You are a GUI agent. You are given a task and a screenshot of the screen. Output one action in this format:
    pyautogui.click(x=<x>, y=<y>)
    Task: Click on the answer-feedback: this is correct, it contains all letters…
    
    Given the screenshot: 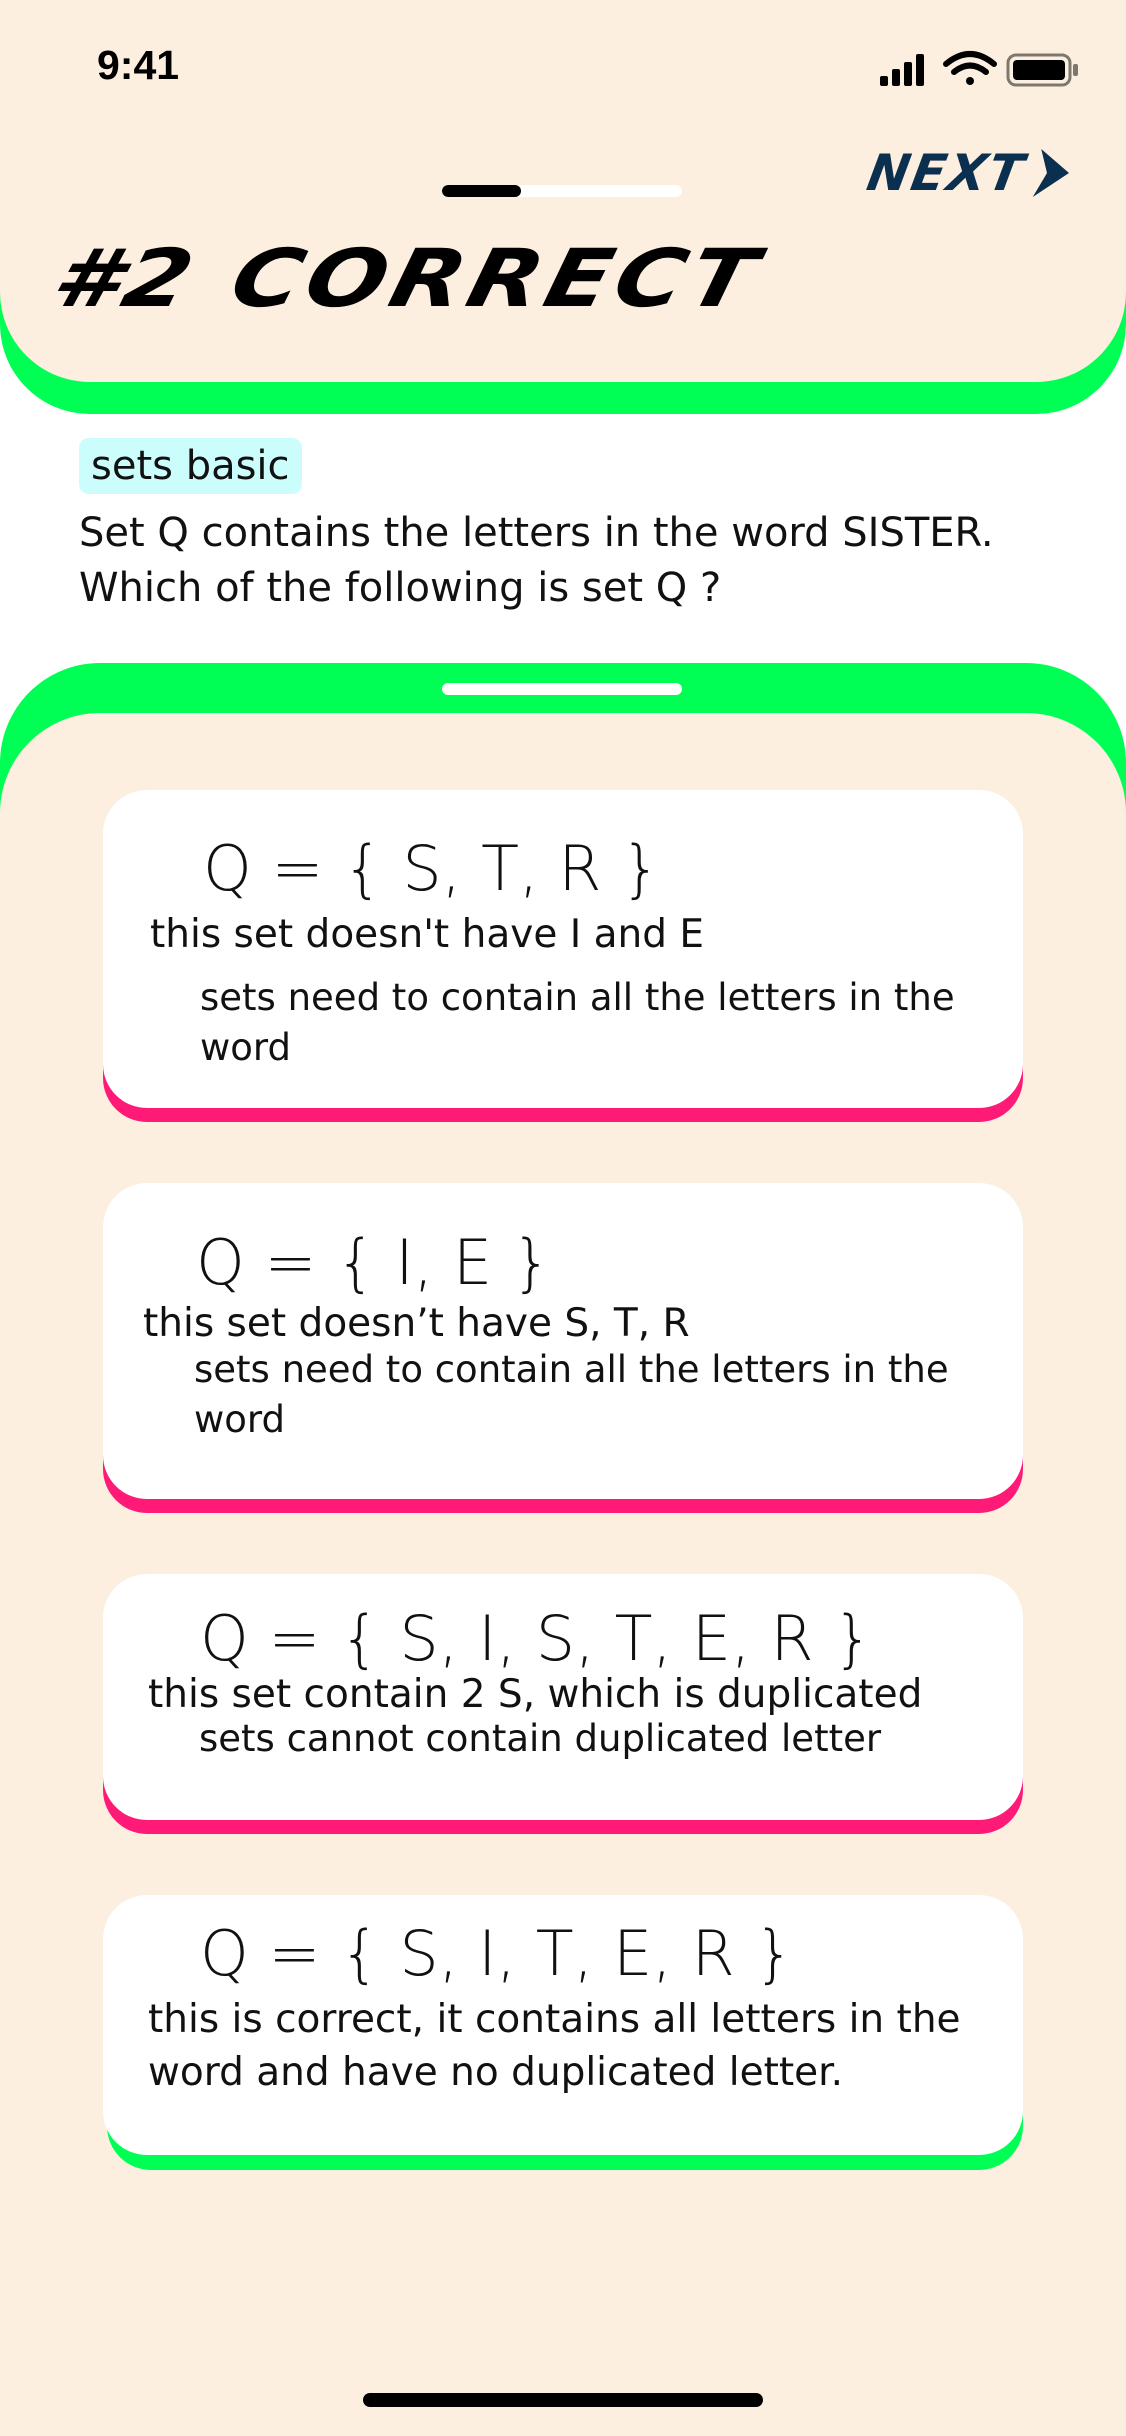 What is the action you would take?
    pyautogui.click(x=554, y=2046)
    